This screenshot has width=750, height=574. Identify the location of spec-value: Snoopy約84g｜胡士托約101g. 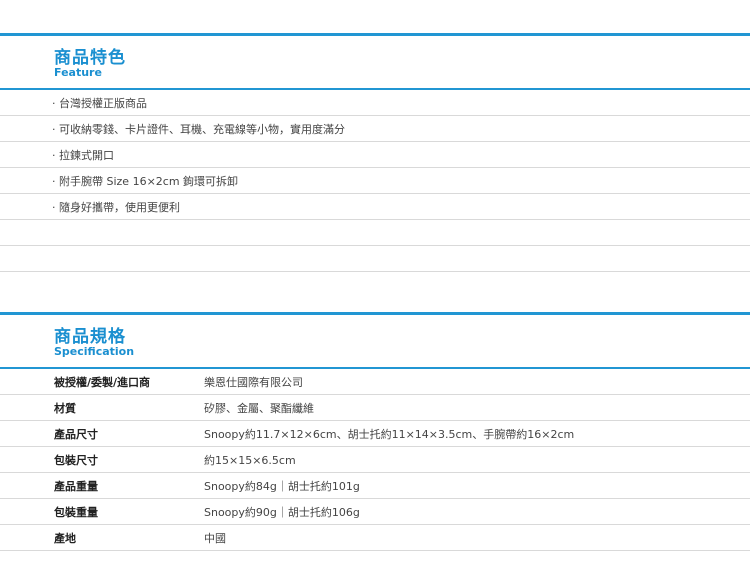
(282, 486).